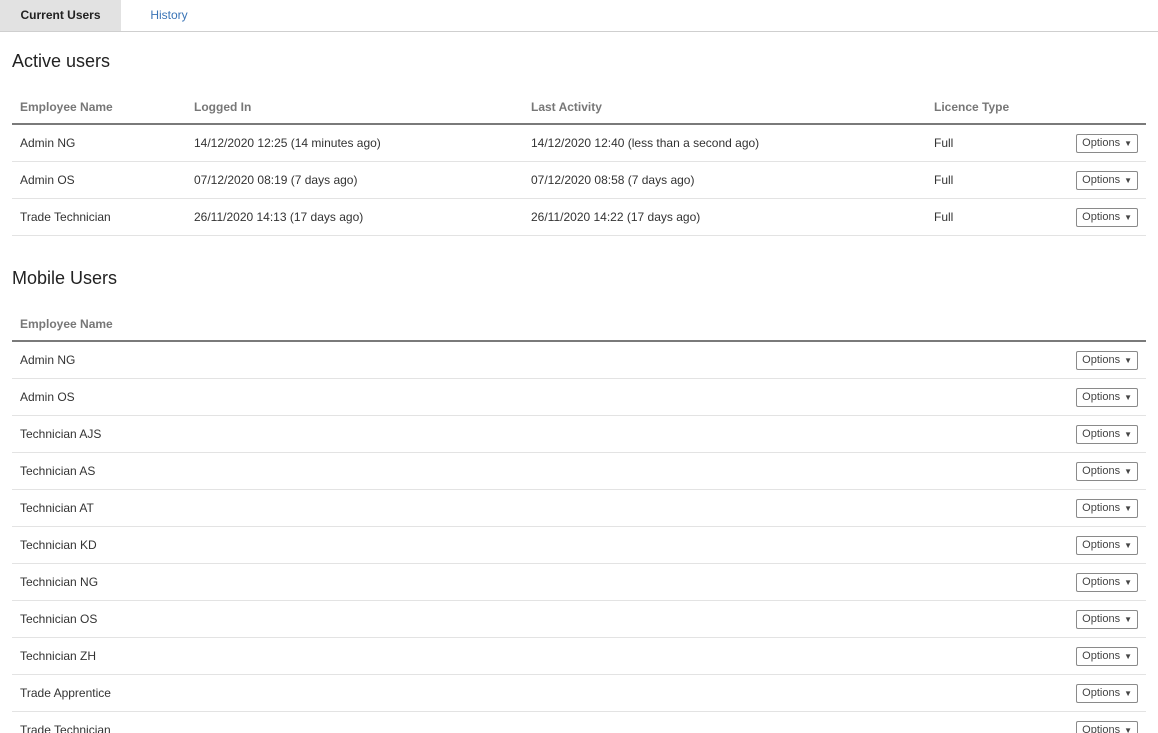 This screenshot has height=733, width=1158. What do you see at coordinates (579, 397) in the screenshot?
I see `table-row: Admin OS Options ▼` at bounding box center [579, 397].